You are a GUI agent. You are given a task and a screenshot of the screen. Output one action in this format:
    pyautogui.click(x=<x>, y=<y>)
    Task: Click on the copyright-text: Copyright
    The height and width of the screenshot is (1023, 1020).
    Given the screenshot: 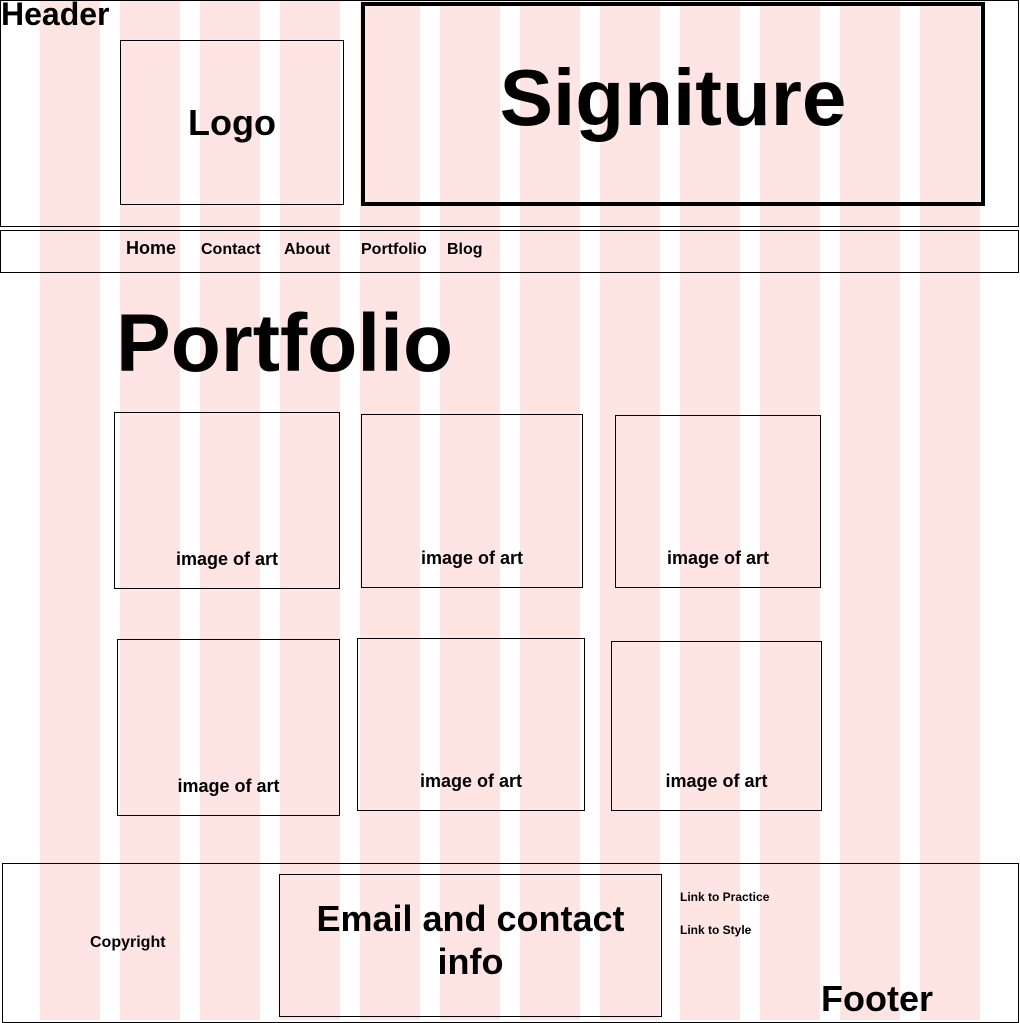 What is the action you would take?
    pyautogui.click(x=128, y=942)
    